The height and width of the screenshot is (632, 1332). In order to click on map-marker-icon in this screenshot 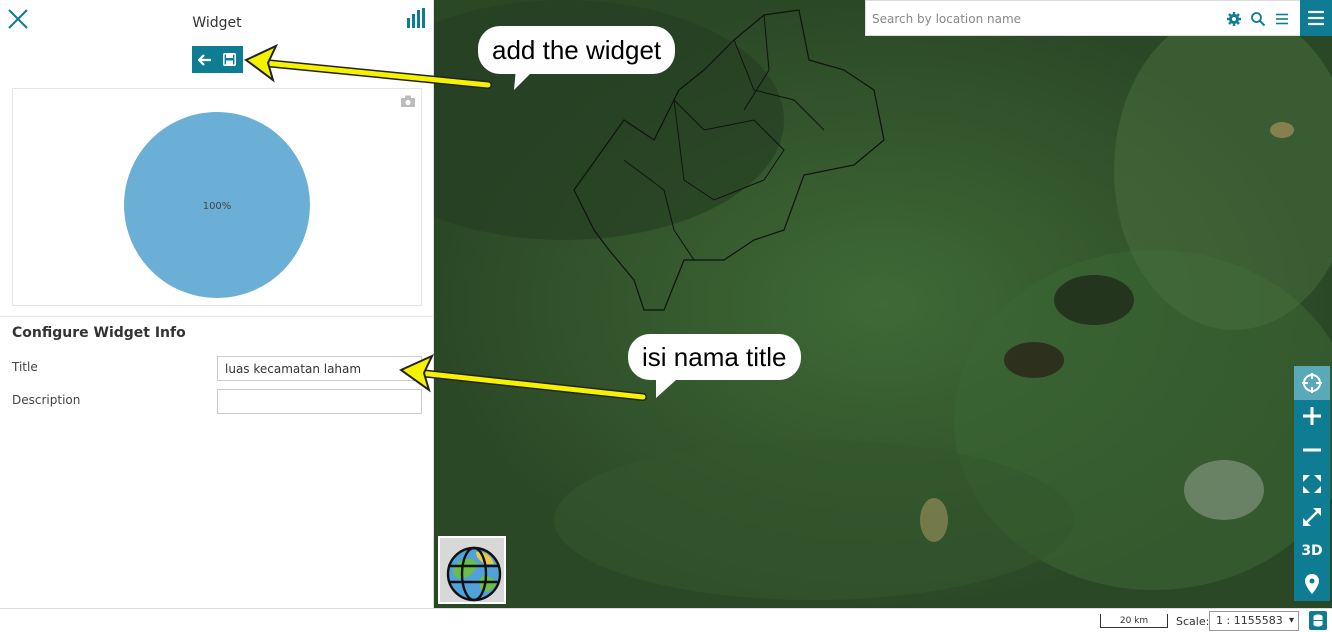, I will do `click(1312, 584)`.